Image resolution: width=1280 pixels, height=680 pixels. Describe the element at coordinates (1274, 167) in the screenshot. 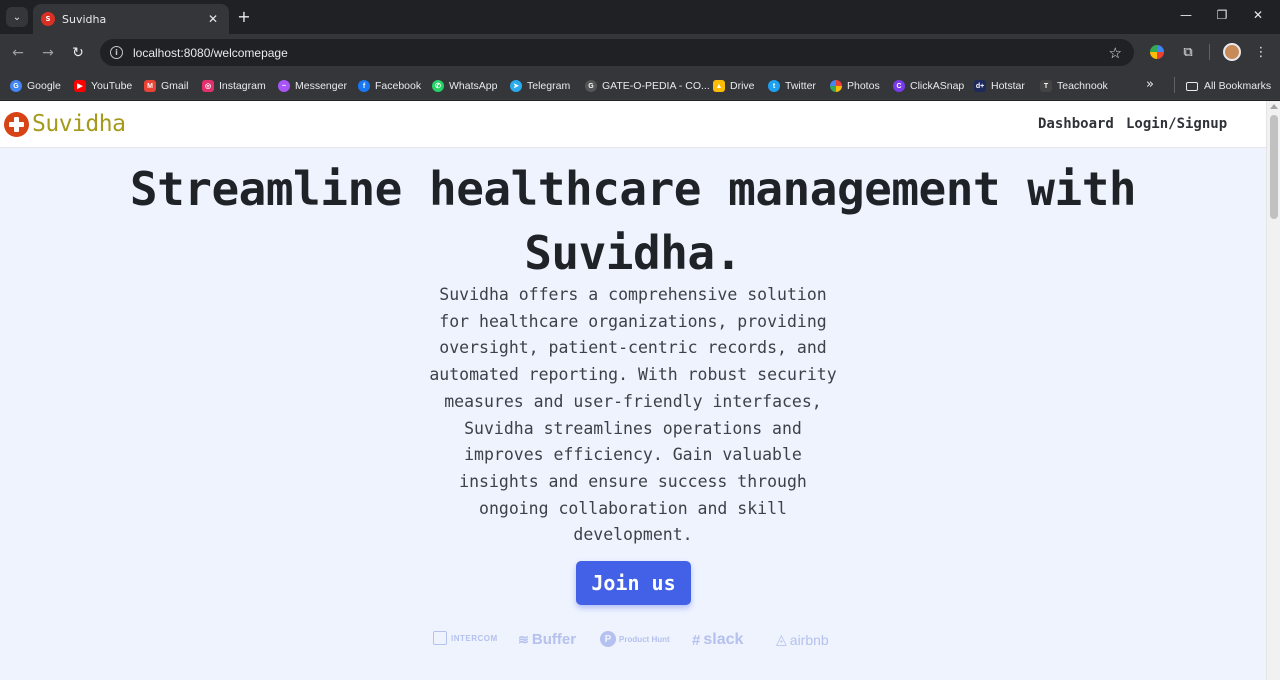

I see `scroll-thumb` at that location.